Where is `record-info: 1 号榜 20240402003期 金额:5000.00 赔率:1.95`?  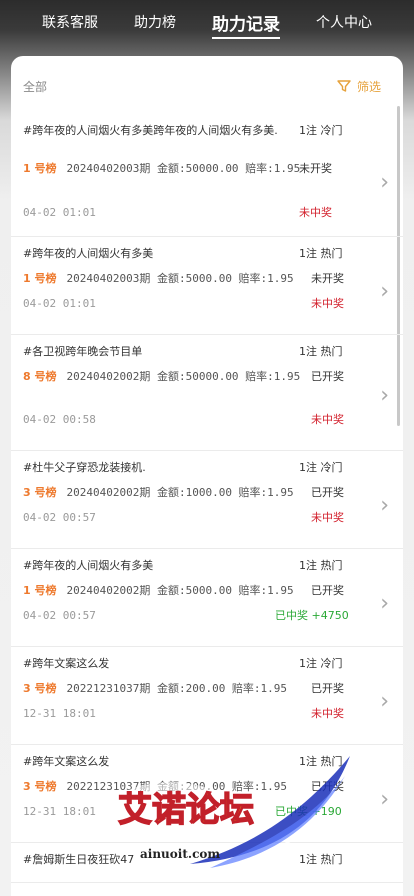 record-info: 1 号榜 20240402003期 金额:5000.00 赔率:1.95 is located at coordinates (168, 278).